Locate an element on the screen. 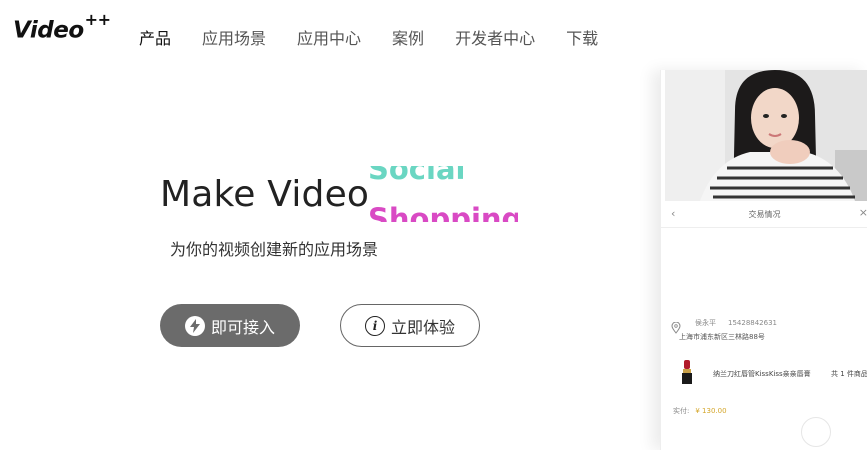  nav-item-scenarios: 应用场景 is located at coordinates (234, 37).